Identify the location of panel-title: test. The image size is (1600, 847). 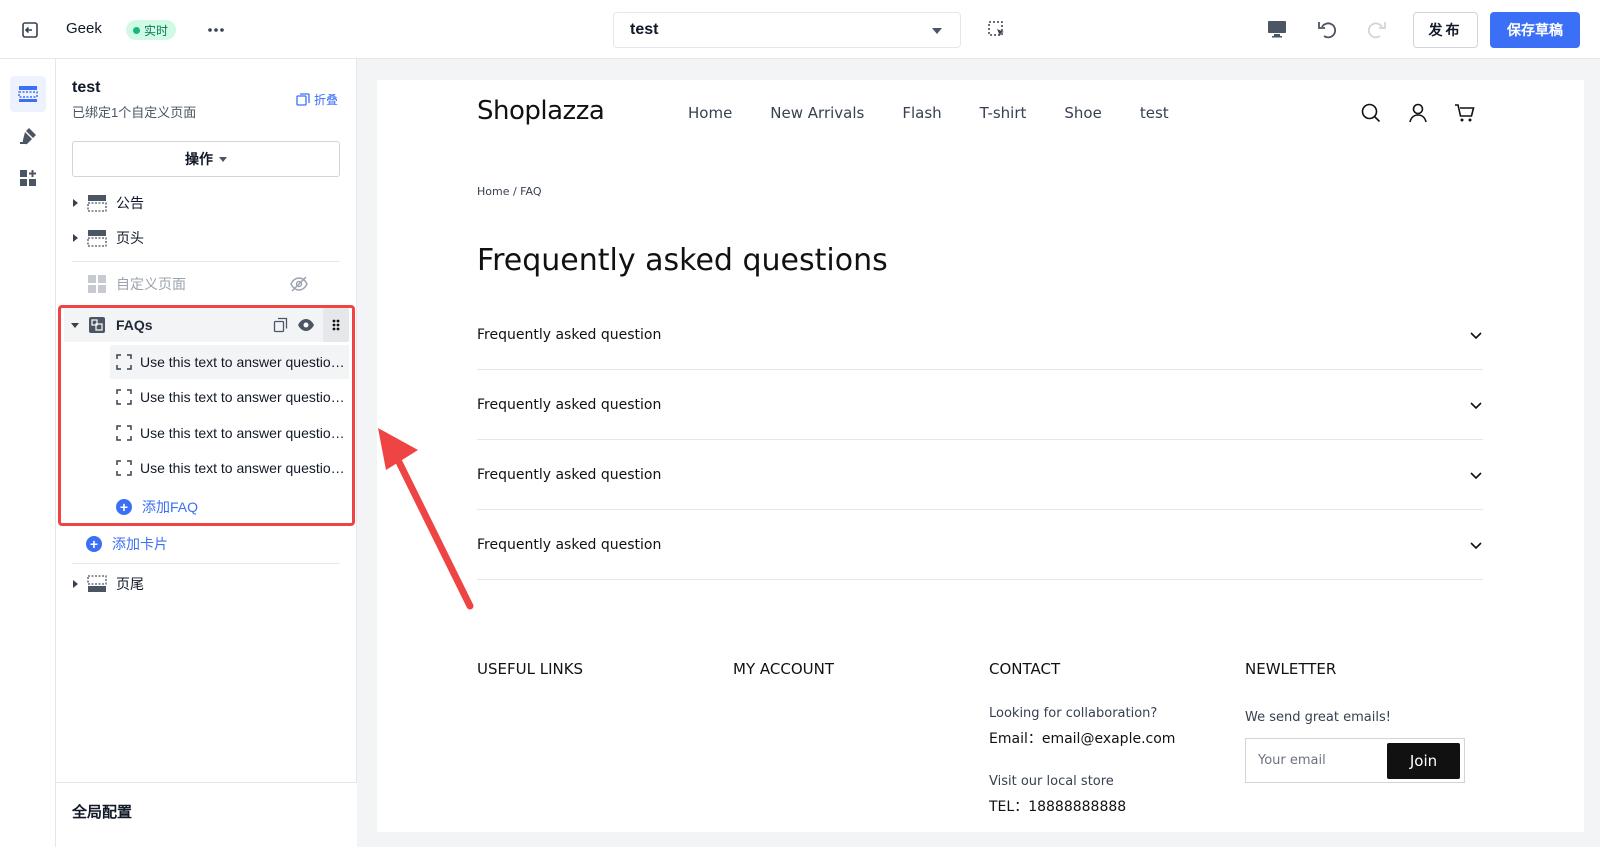
(86, 87).